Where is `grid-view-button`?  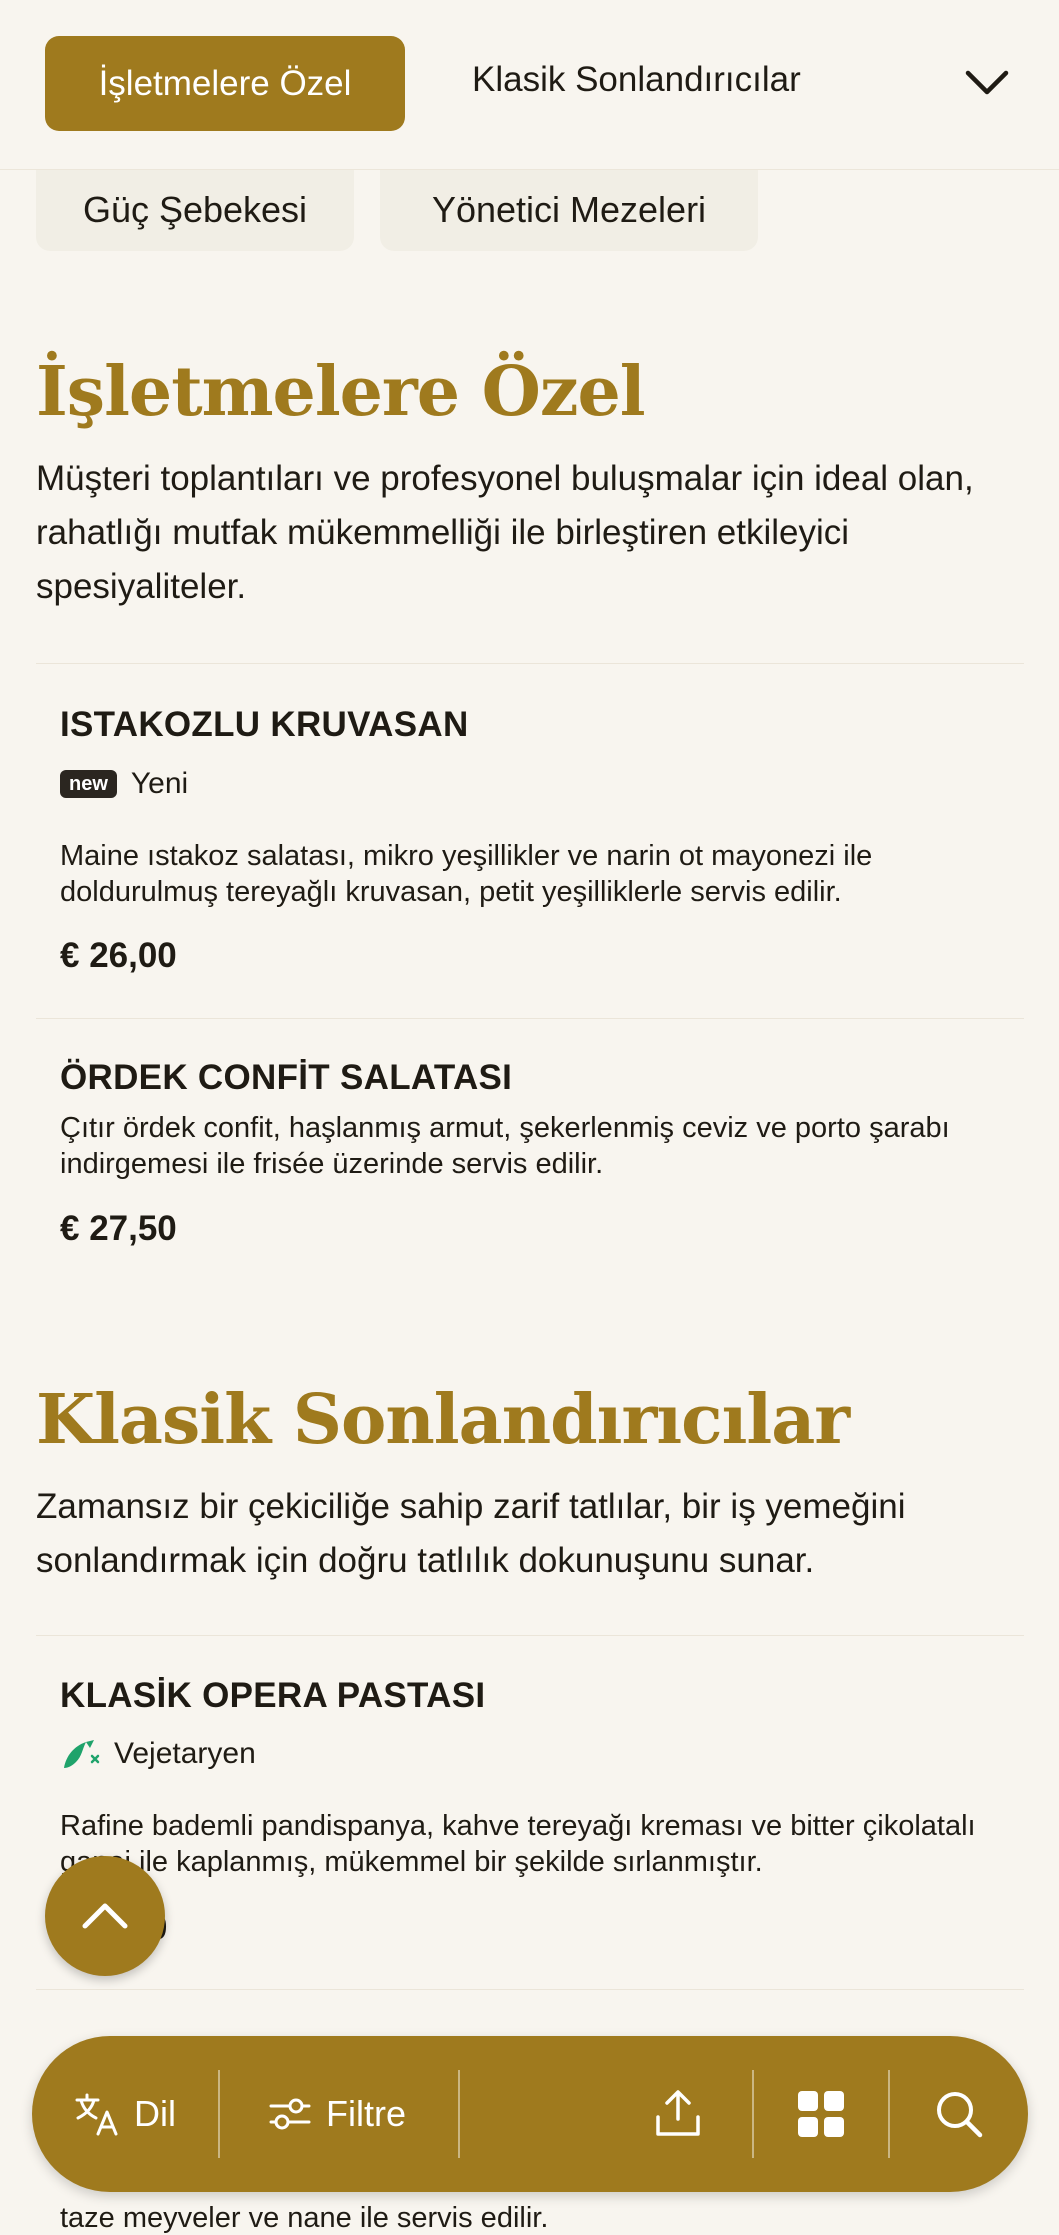 grid-view-button is located at coordinates (821, 2114).